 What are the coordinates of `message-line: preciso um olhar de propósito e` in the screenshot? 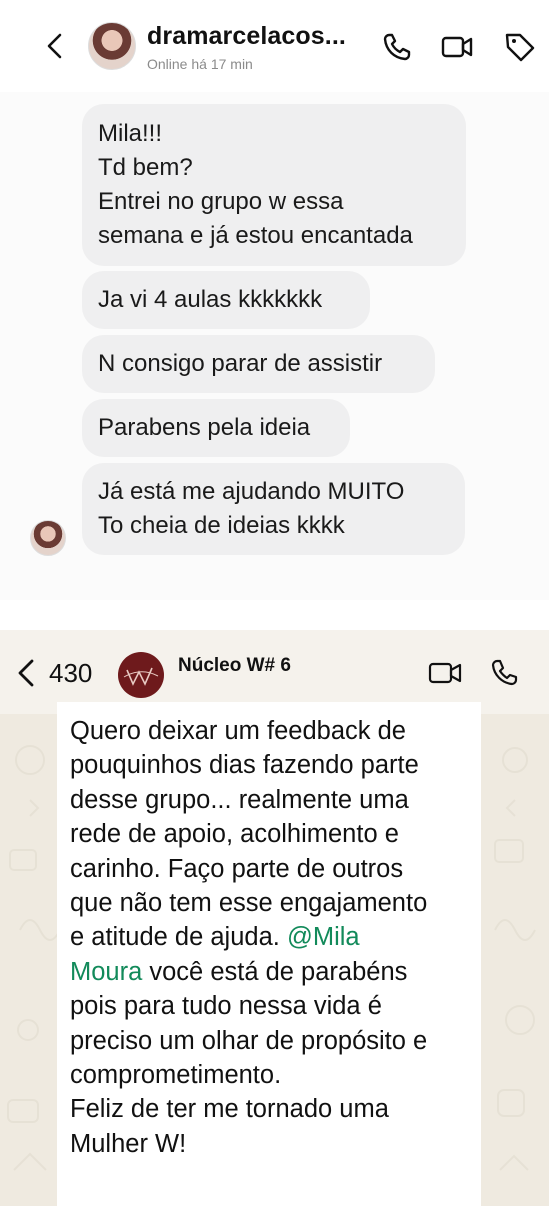 It's located at (249, 1040).